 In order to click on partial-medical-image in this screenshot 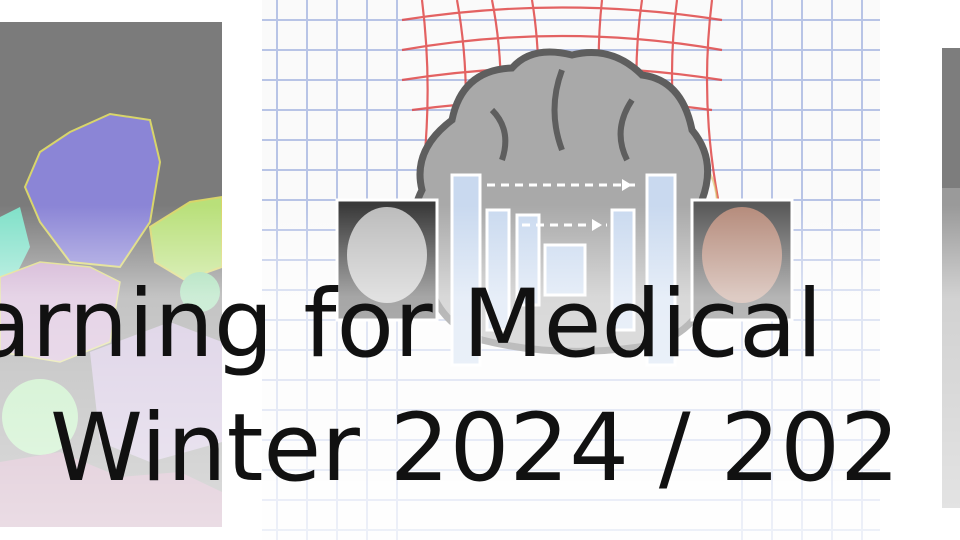, I will do `click(951, 278)`.